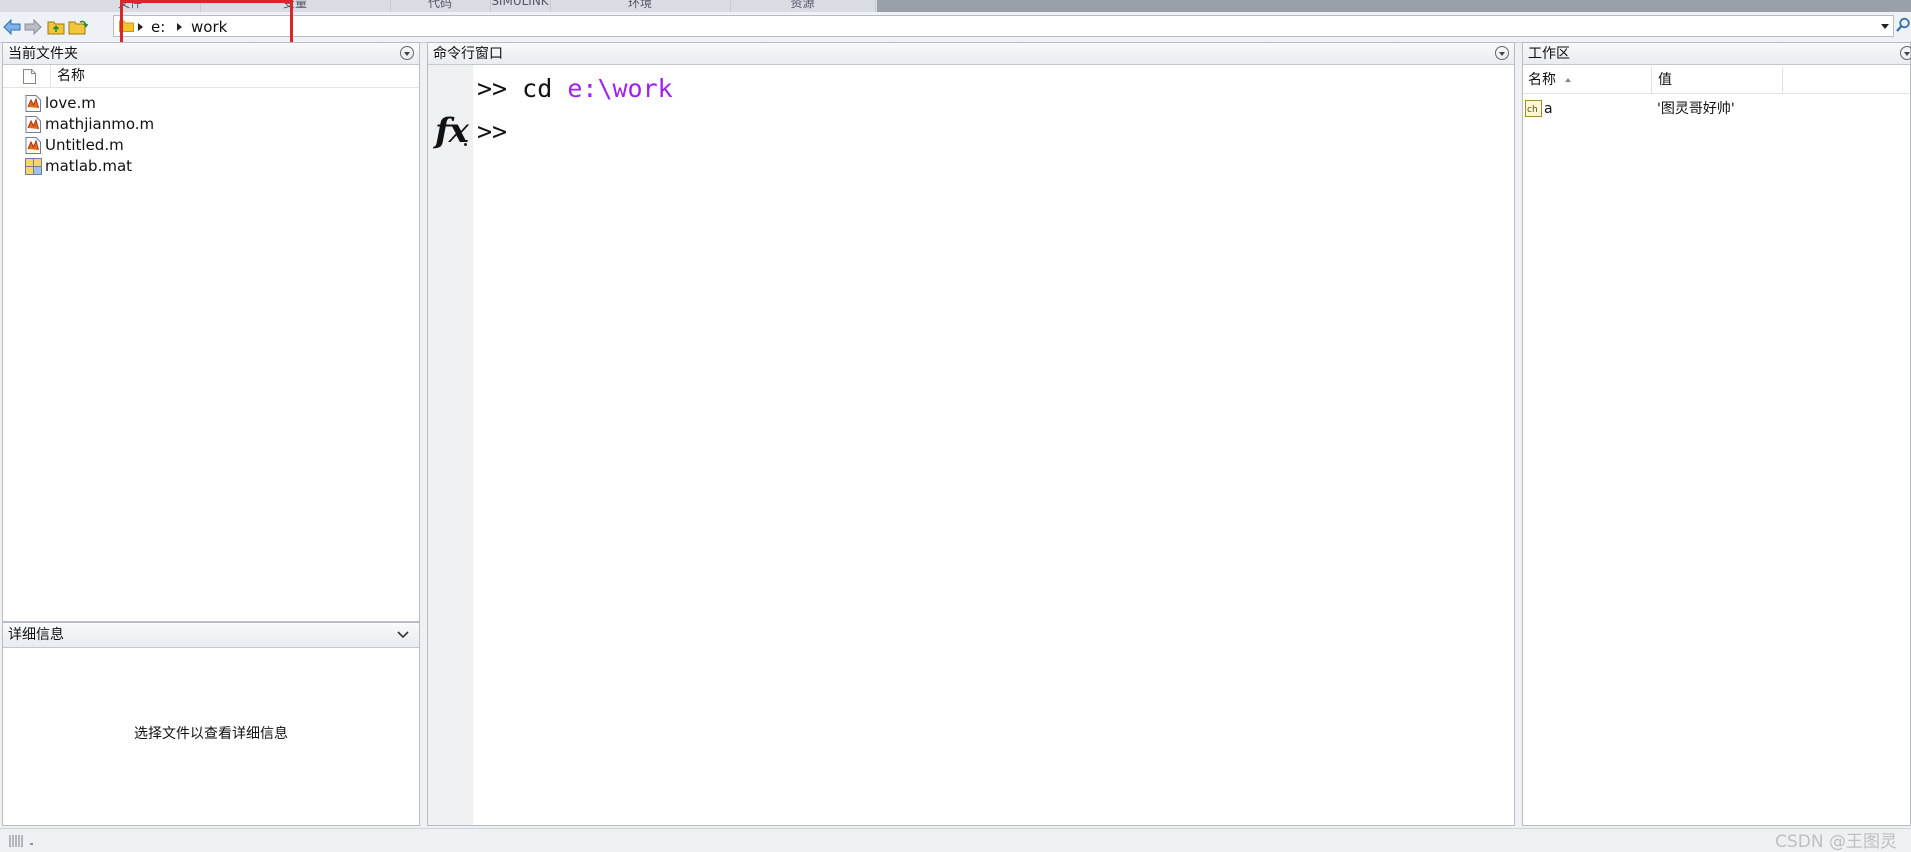 This screenshot has height=852, width=1911. I want to click on browse-folder-icon, so click(78, 27).